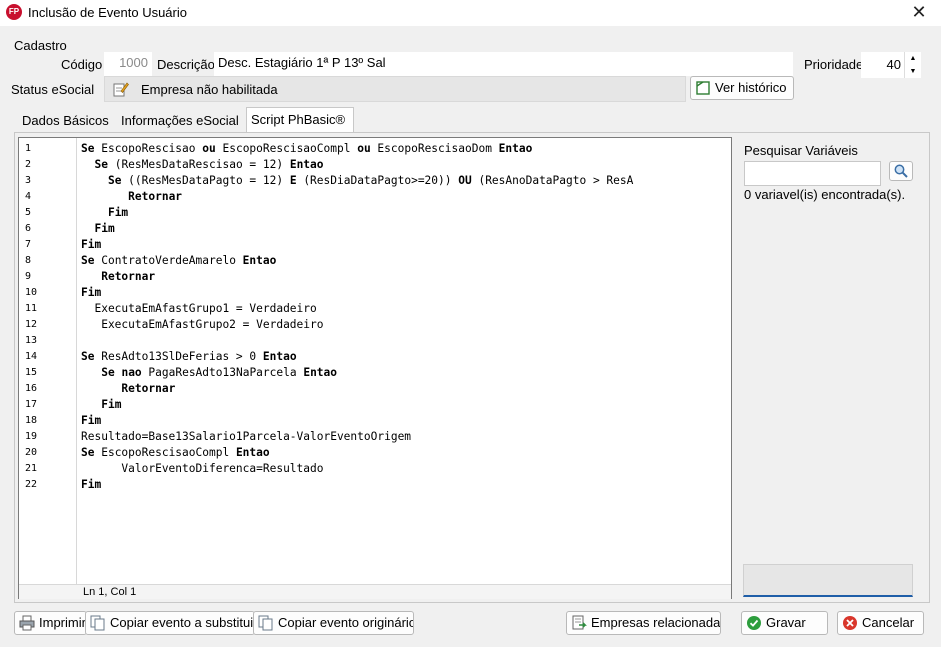 The image size is (941, 647). I want to click on code-line: ValorEventoDiferenca=Resultado, so click(202, 468).